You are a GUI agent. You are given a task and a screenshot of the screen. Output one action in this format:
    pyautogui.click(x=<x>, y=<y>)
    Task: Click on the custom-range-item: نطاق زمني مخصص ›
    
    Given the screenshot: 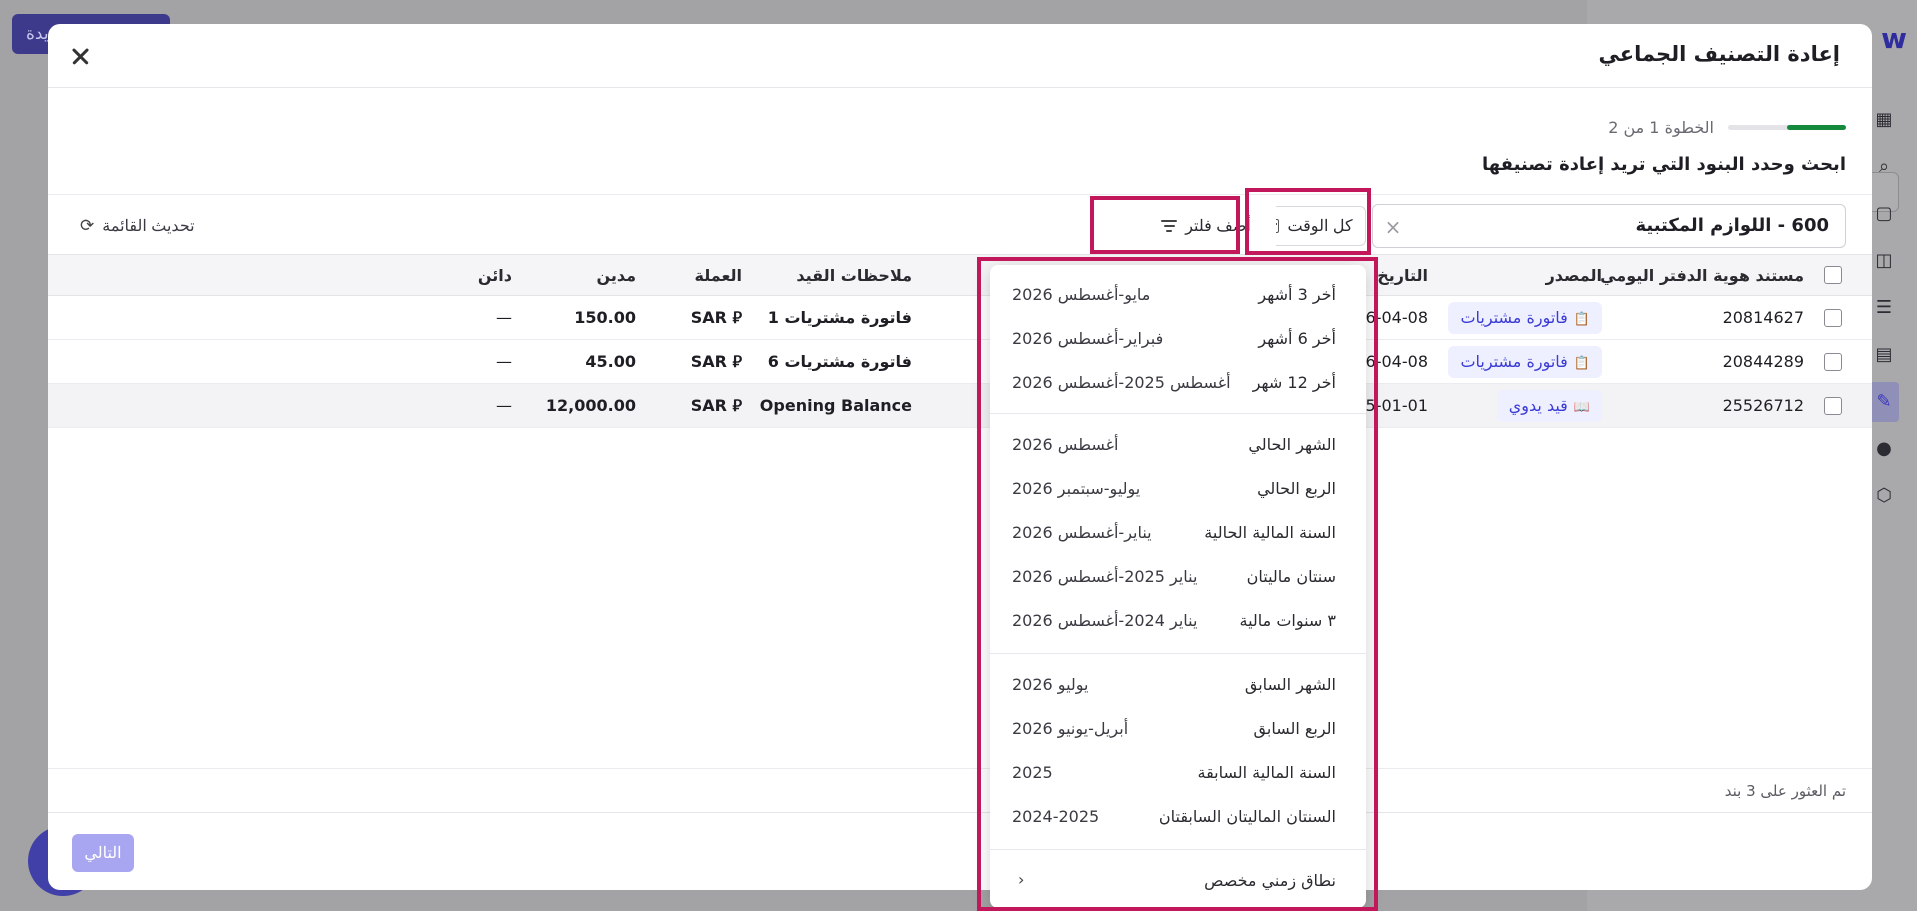 What is the action you would take?
    pyautogui.click(x=1178, y=881)
    